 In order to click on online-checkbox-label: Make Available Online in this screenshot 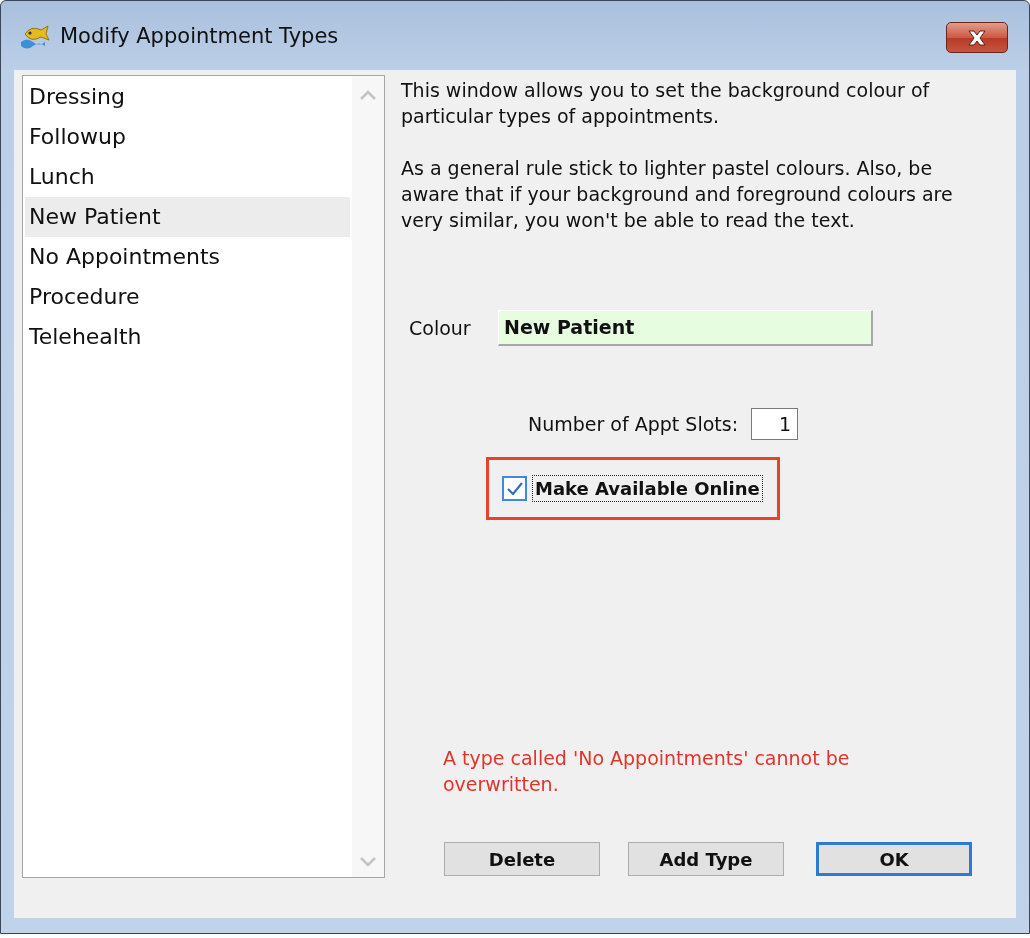, I will do `click(647, 488)`.